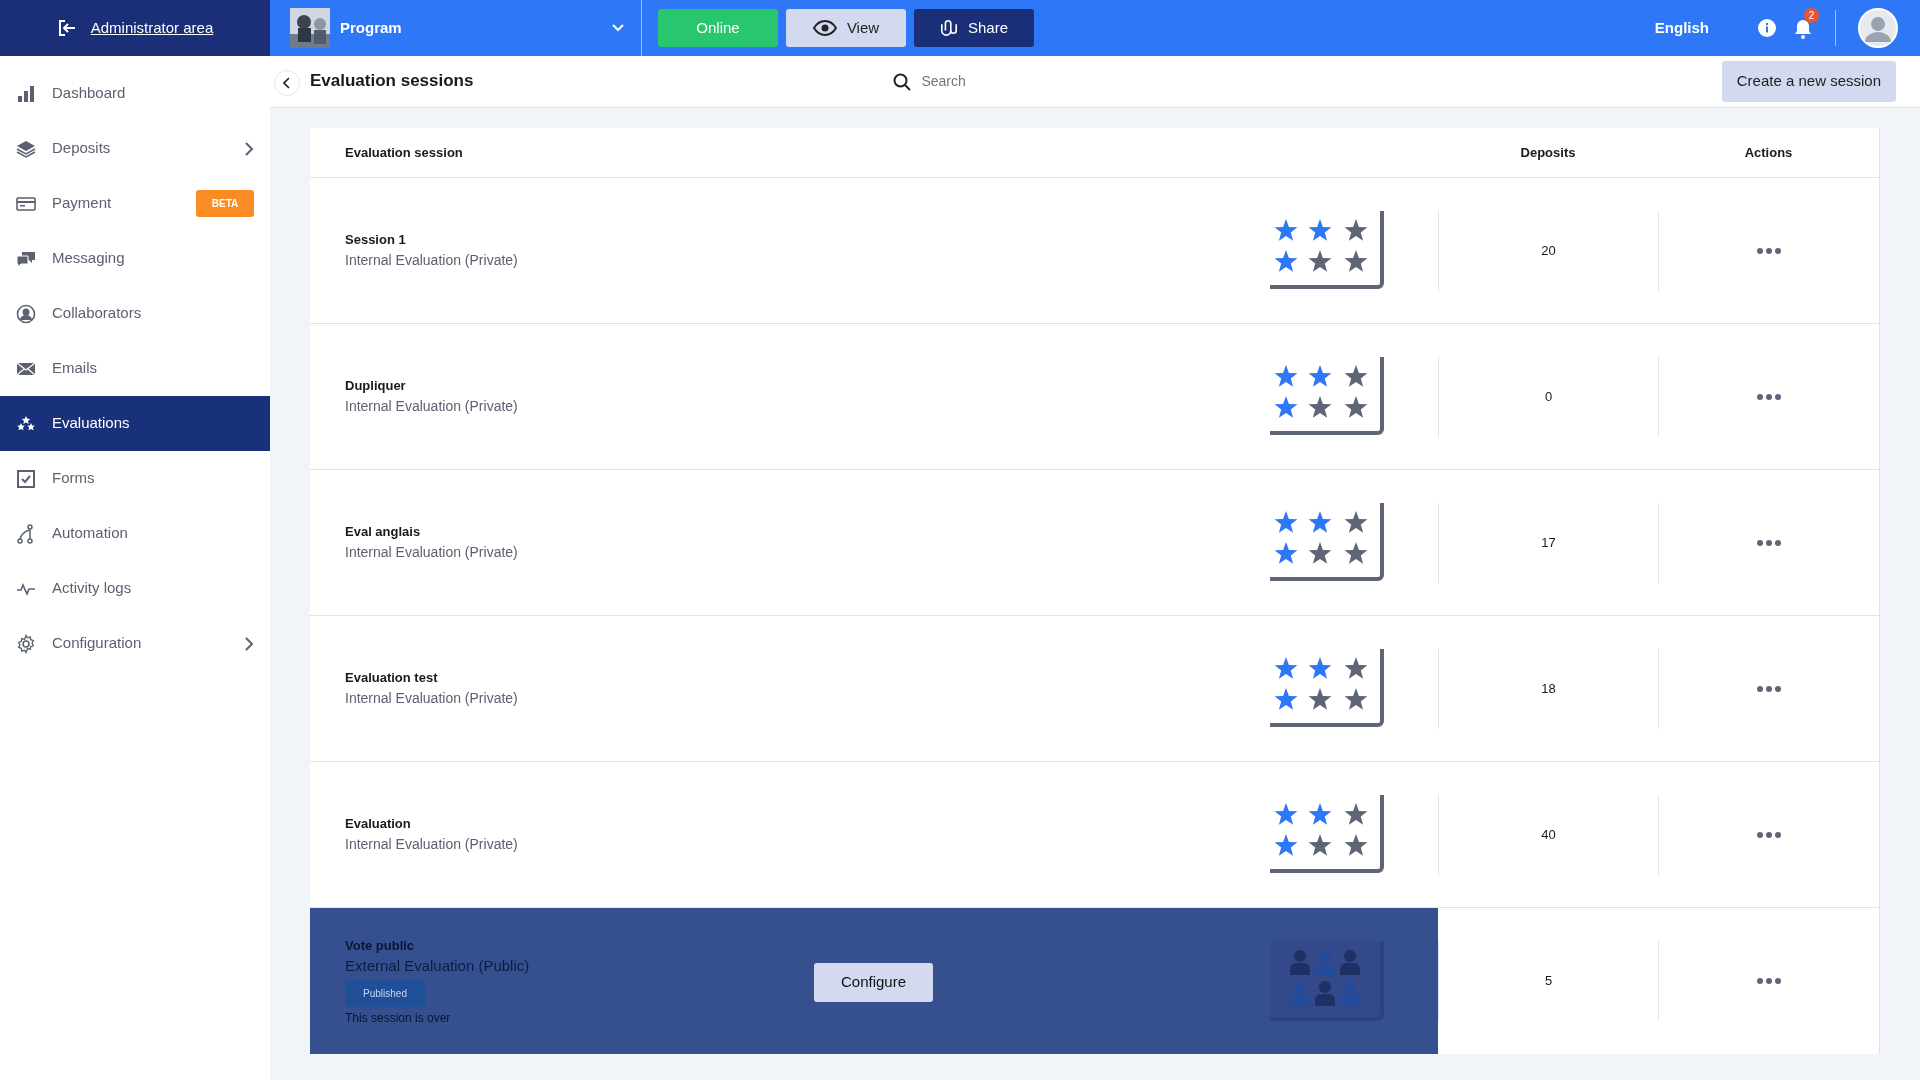 This screenshot has height=1080, width=1920. Describe the element at coordinates (392, 678) in the screenshot. I see `session-name: Evaluation test` at that location.